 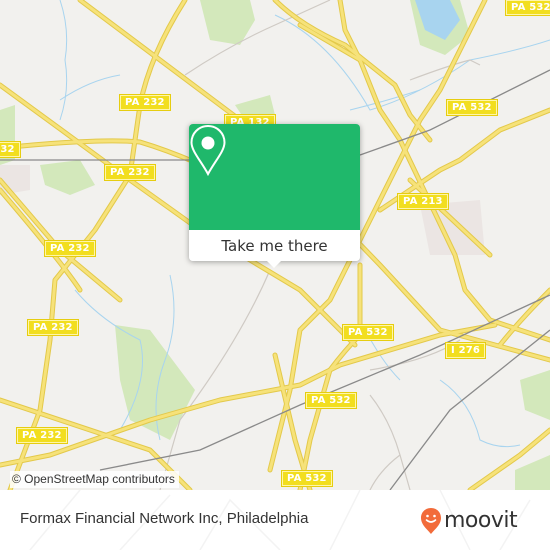 What do you see at coordinates (274, 177) in the screenshot?
I see `popup-header` at bounding box center [274, 177].